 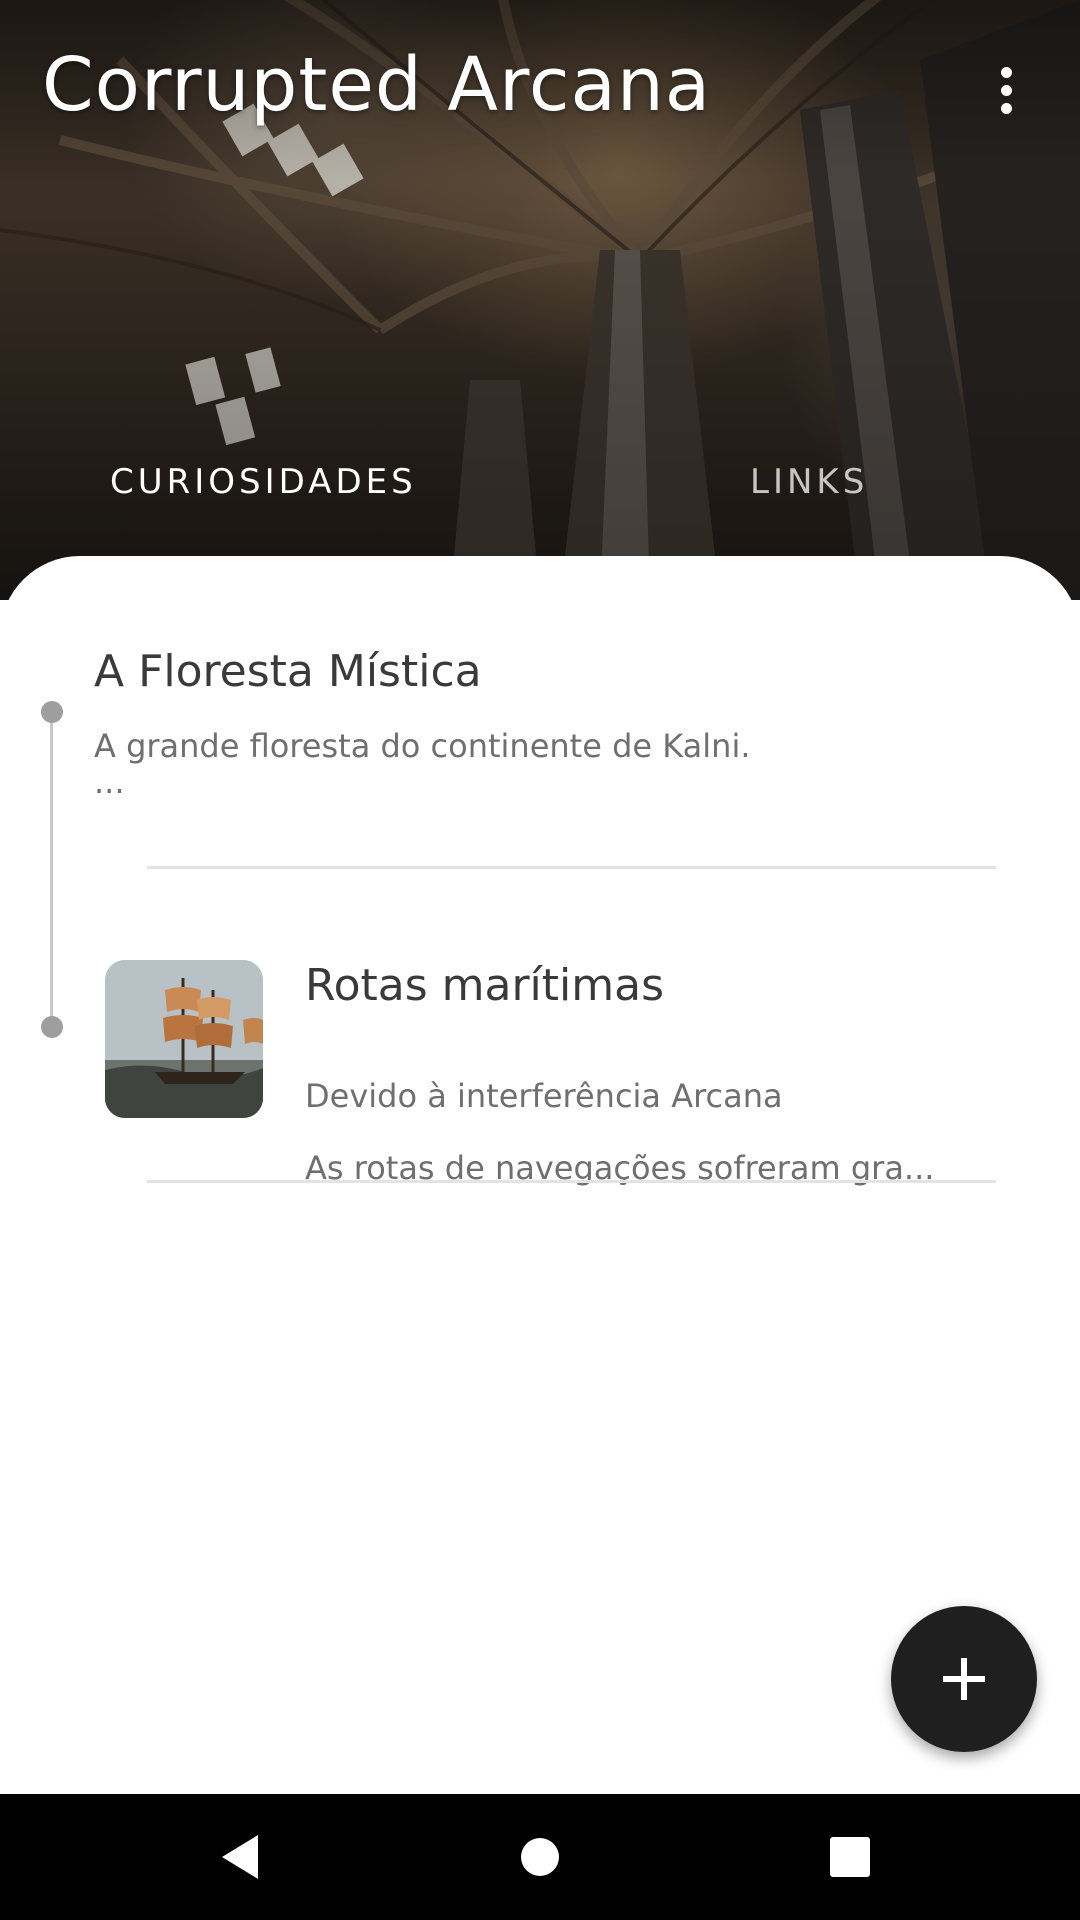 I want to click on tab-links: LINKS, so click(x=809, y=482).